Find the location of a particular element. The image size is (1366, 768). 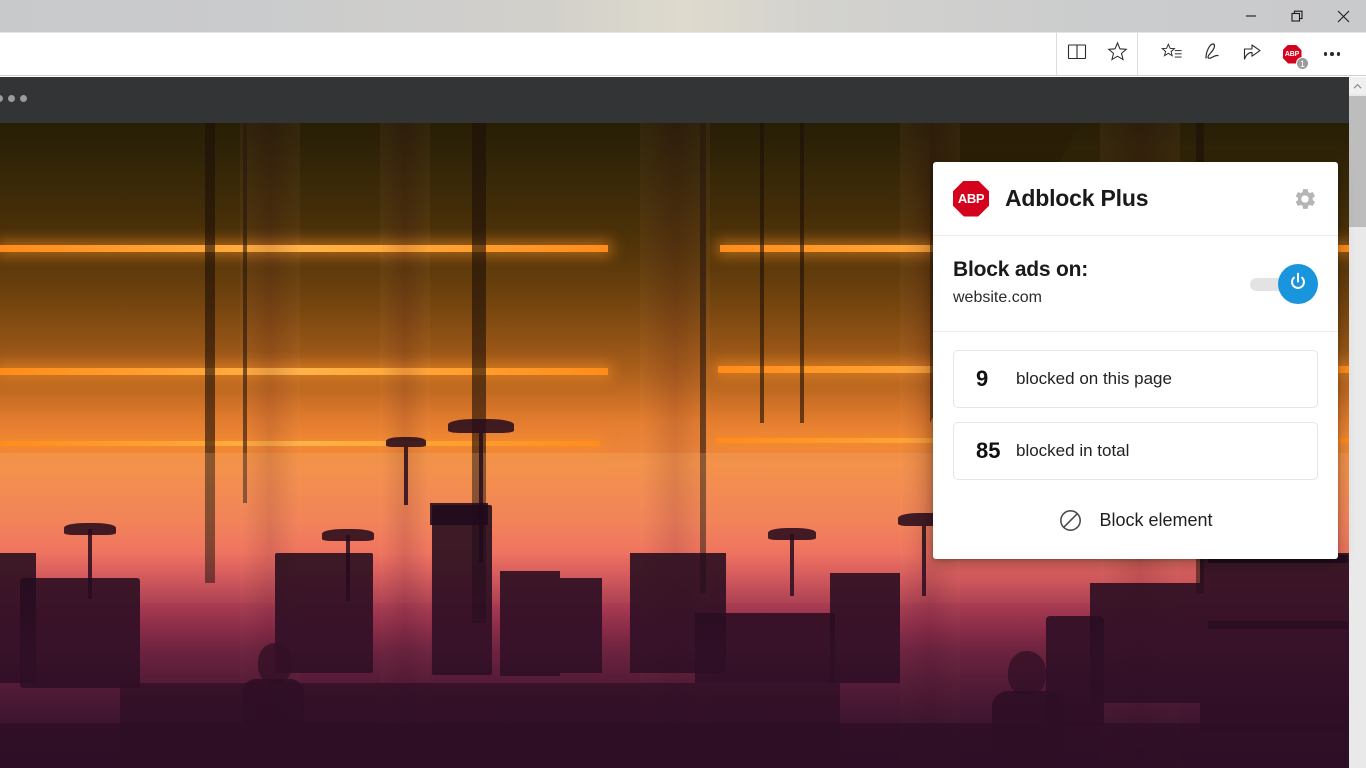

abp-logo-text: ABP is located at coordinates (971, 198).